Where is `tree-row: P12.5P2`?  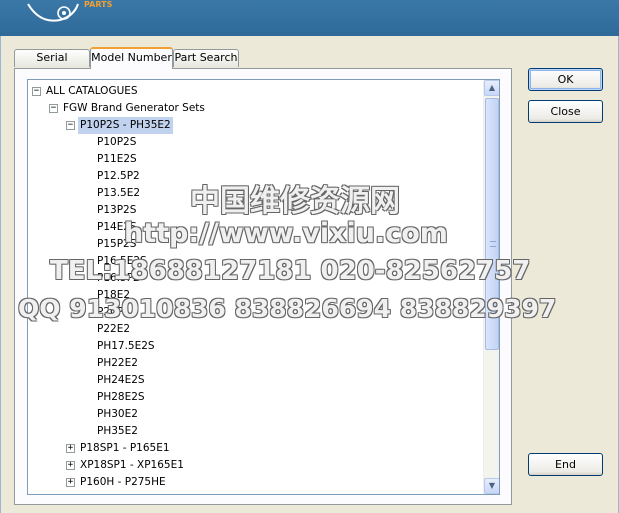 tree-row: P12.5P2 is located at coordinates (255, 176).